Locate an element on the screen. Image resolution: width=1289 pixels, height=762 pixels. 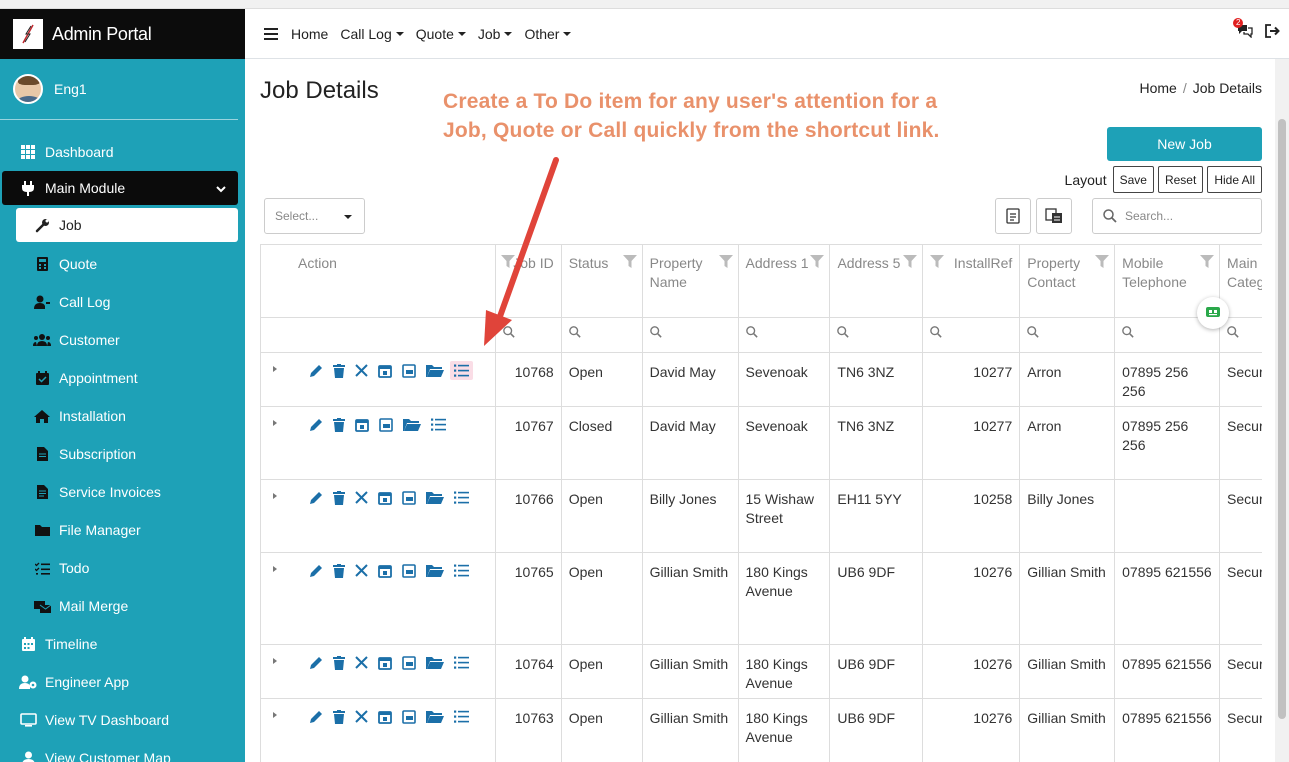
sidebar-item-timeline: Timeline is located at coordinates (122, 644).